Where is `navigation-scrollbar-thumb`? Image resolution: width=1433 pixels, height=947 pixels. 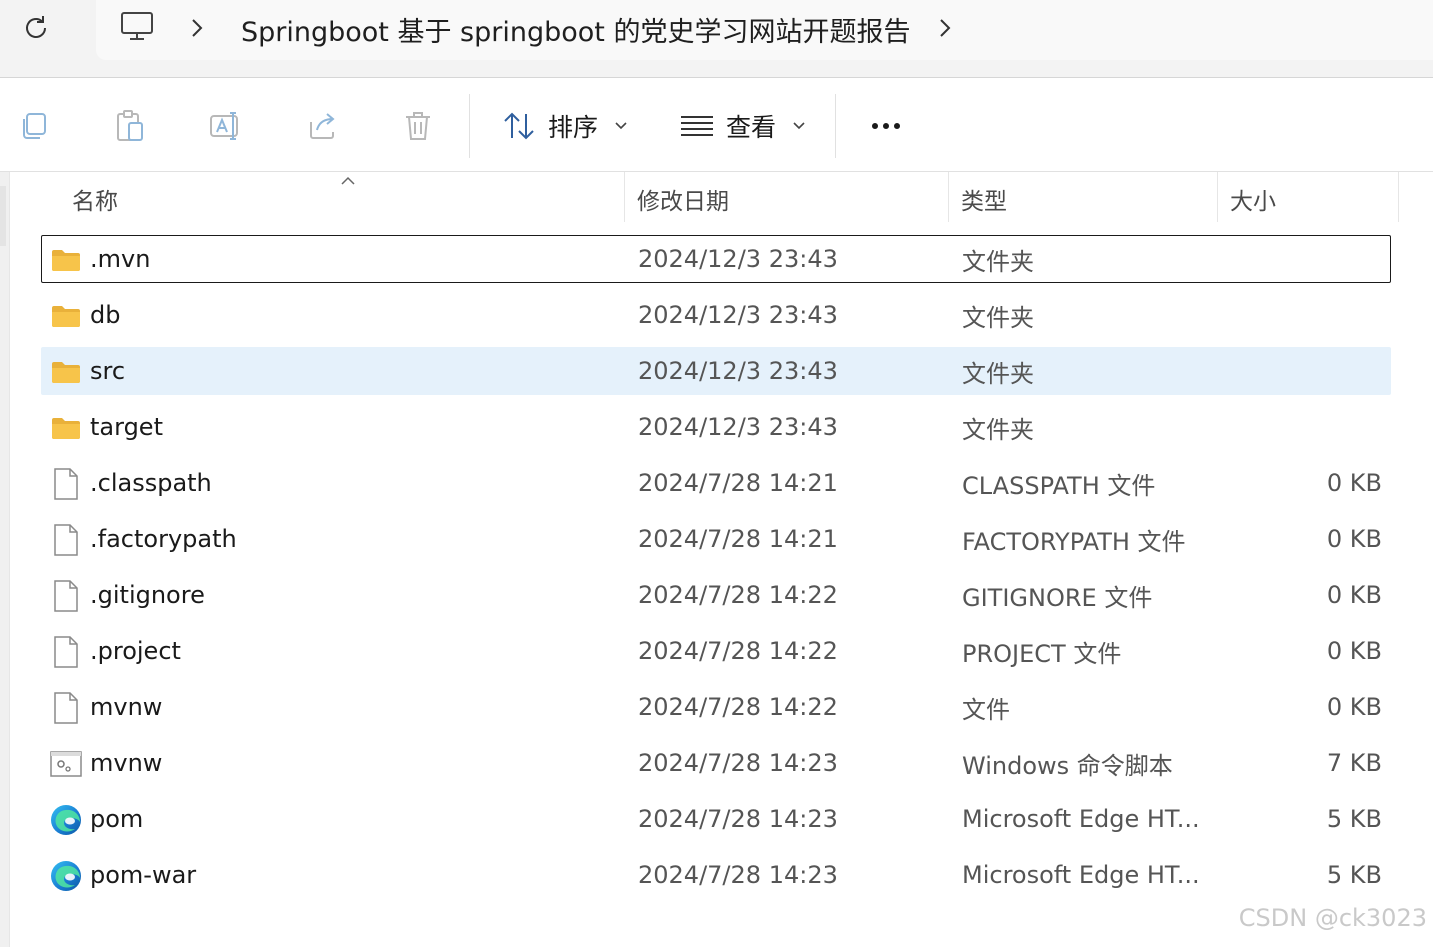
navigation-scrollbar-thumb is located at coordinates (3, 216).